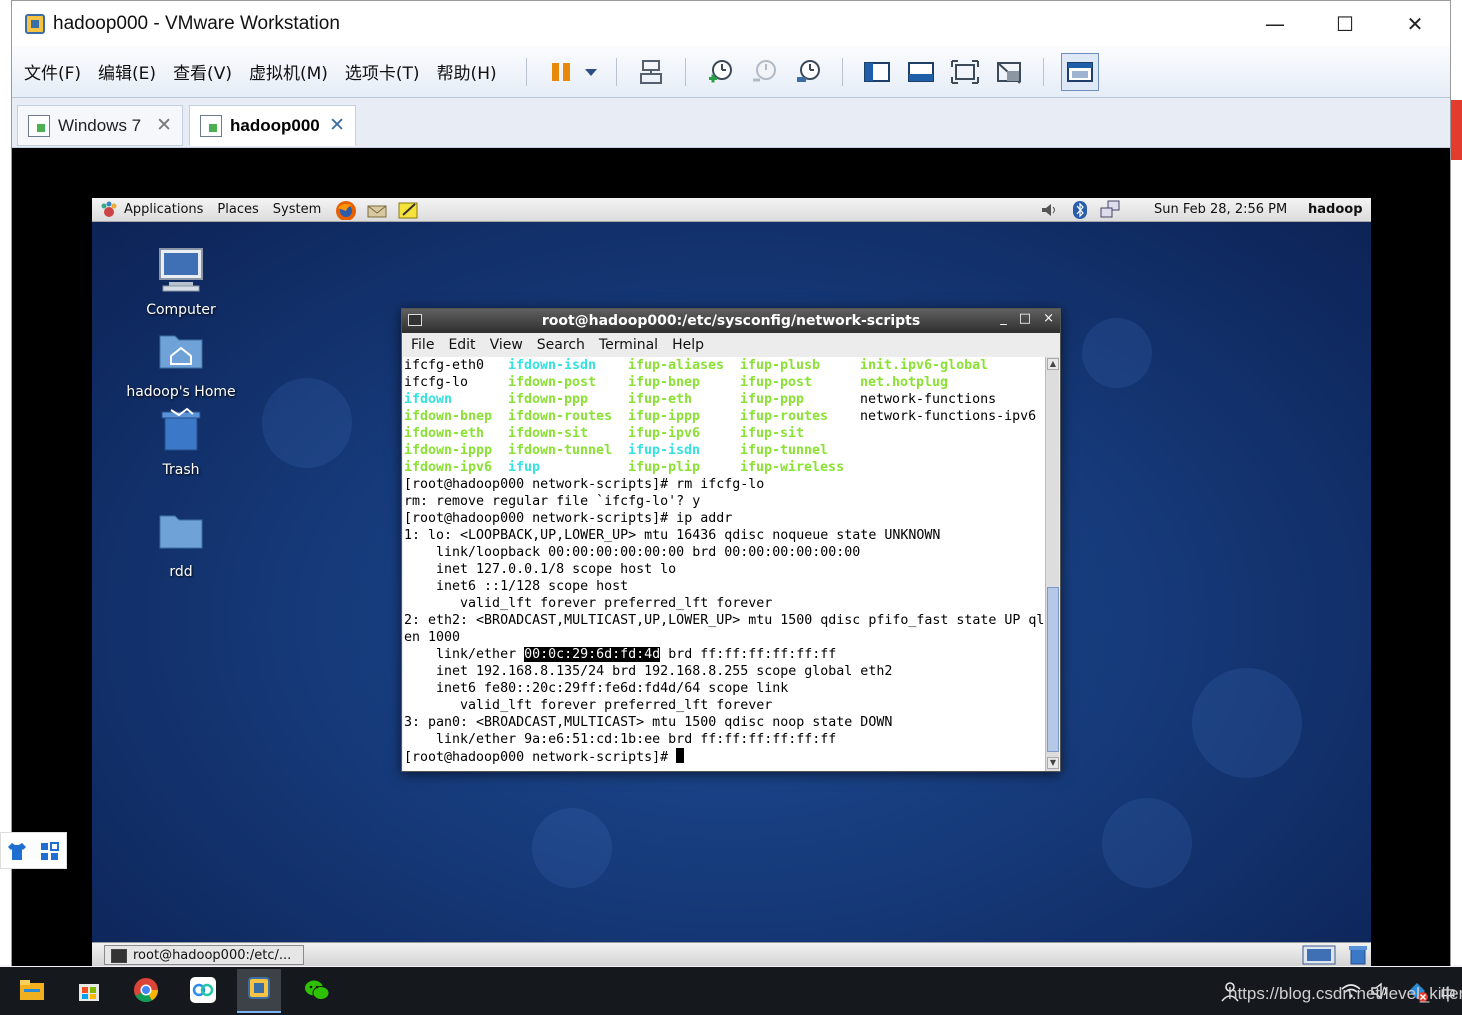  I want to click on show-desktop-icon, so click(1319, 955).